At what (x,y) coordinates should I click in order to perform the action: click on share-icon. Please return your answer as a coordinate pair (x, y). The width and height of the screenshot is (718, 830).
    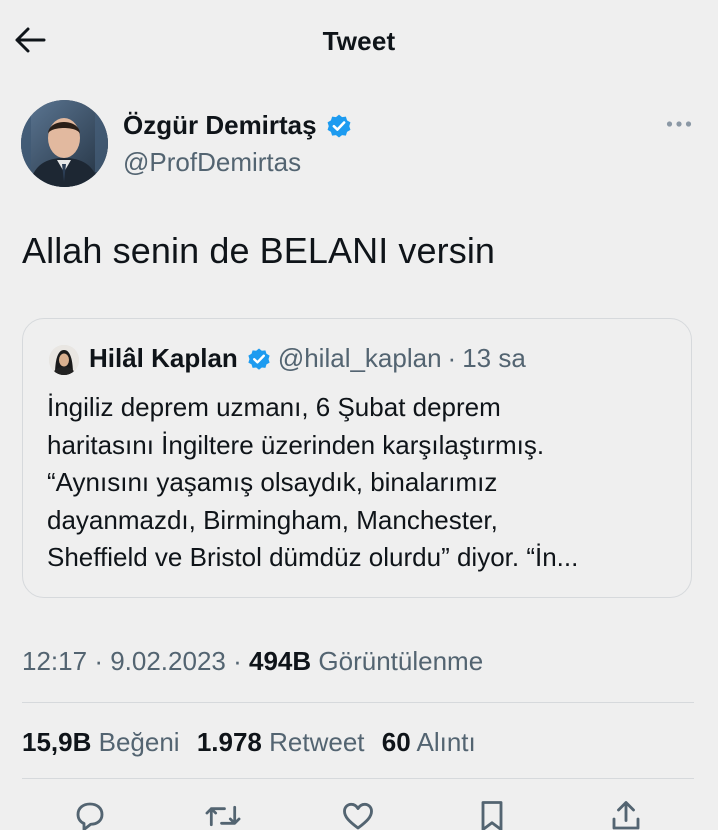
    Looking at the image, I should click on (626, 815).